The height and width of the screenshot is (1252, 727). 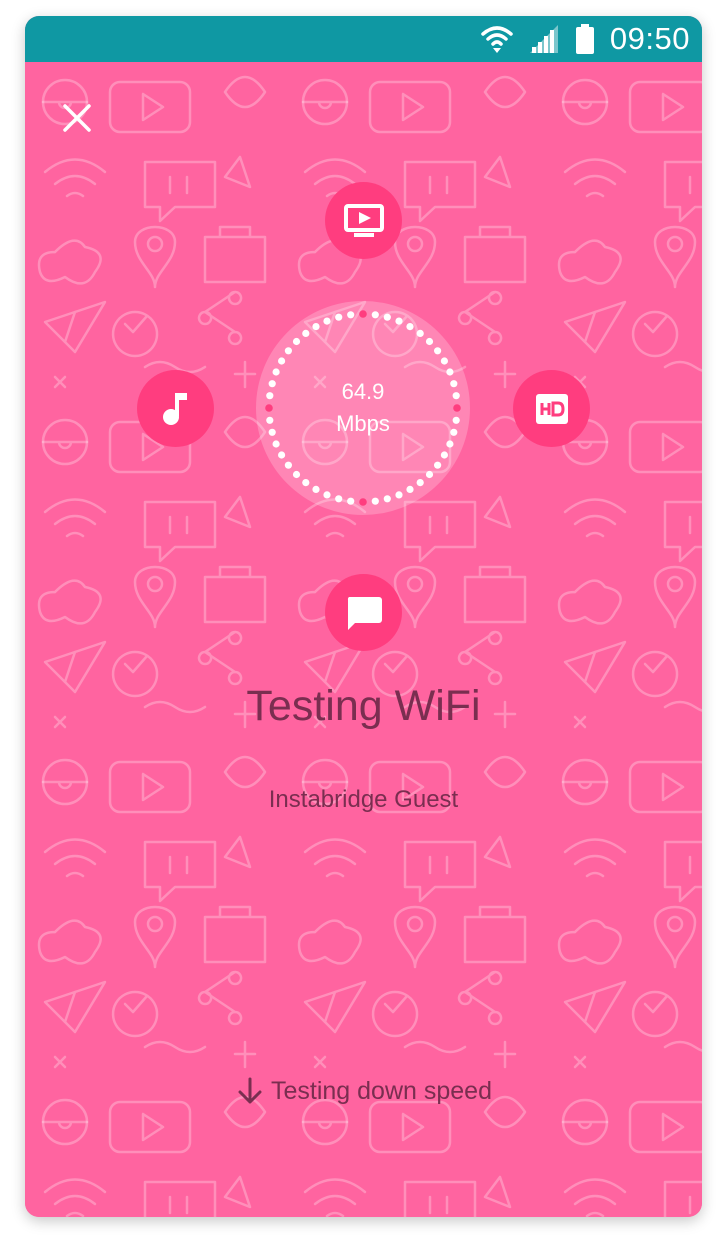 I want to click on wifi-icon, so click(x=497, y=39).